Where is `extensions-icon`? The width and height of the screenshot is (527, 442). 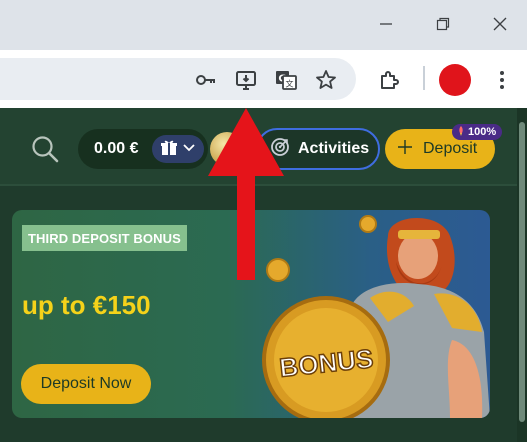
extensions-icon is located at coordinates (390, 80).